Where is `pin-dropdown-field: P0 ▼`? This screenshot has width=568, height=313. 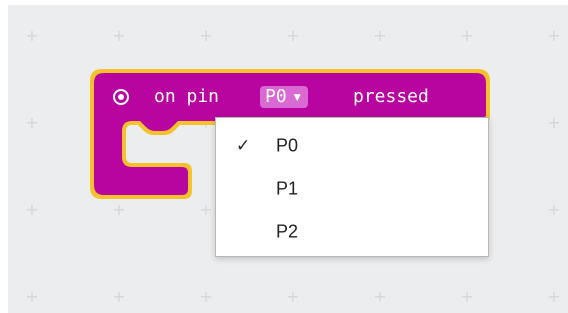
pin-dropdown-field: P0 ▼ is located at coordinates (284, 97).